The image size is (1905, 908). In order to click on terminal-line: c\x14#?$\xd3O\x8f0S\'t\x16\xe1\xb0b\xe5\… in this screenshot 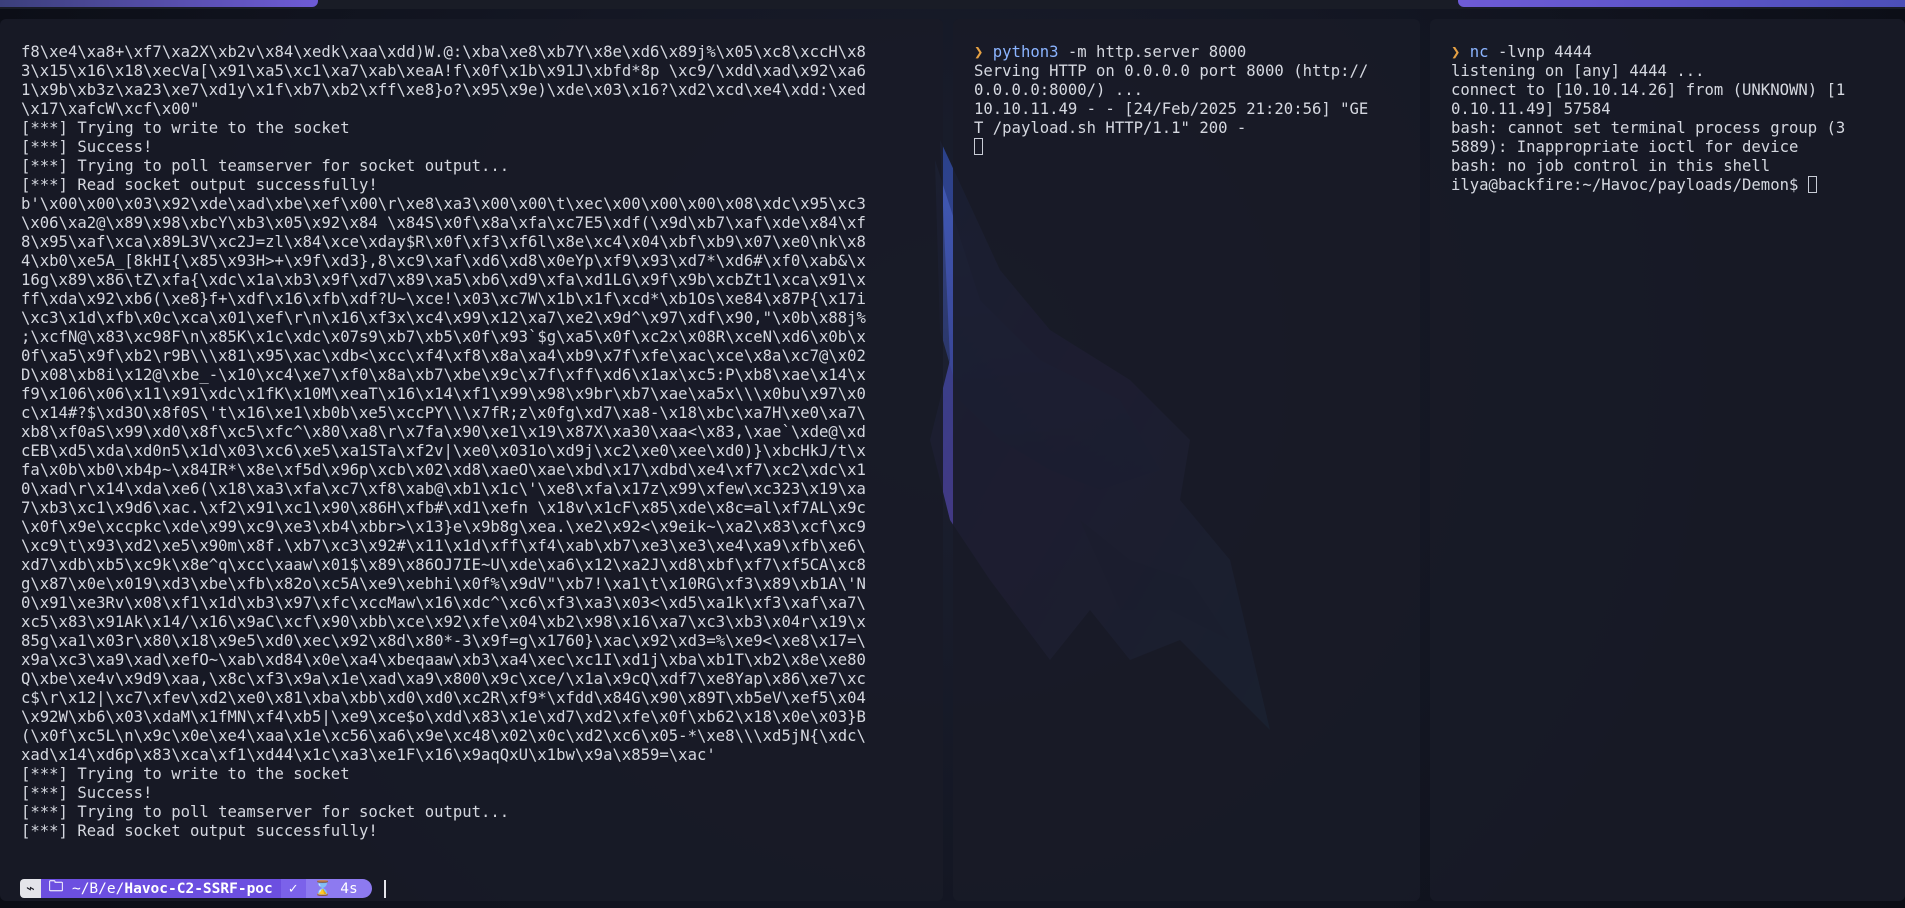, I will do `click(443, 413)`.